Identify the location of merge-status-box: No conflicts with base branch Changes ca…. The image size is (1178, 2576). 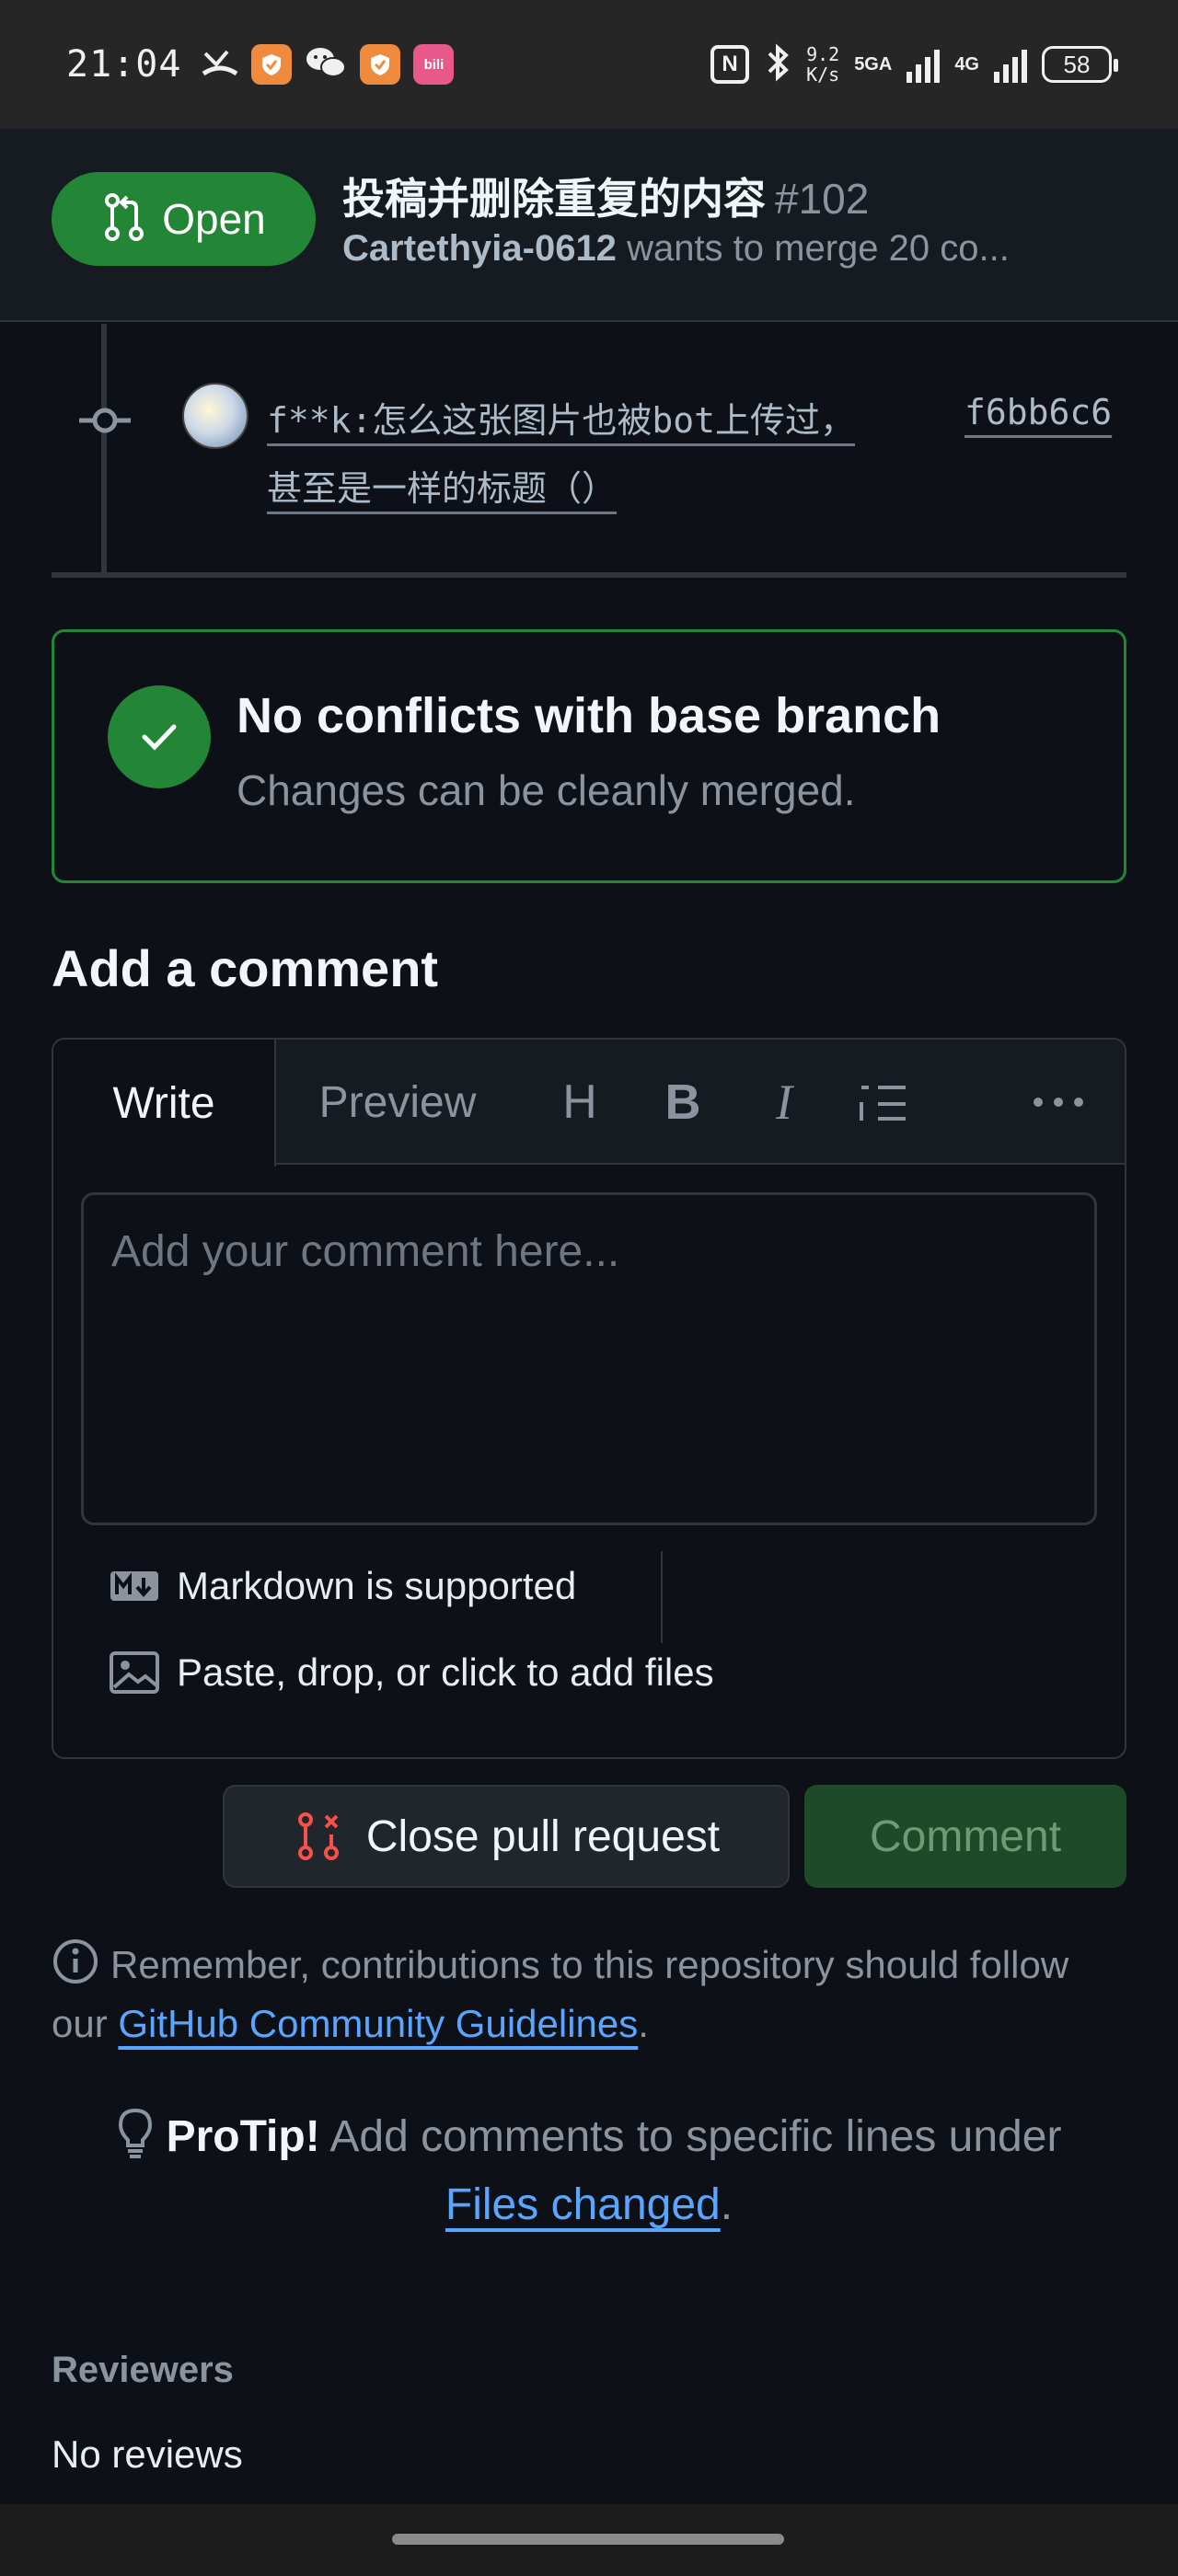
(589, 756).